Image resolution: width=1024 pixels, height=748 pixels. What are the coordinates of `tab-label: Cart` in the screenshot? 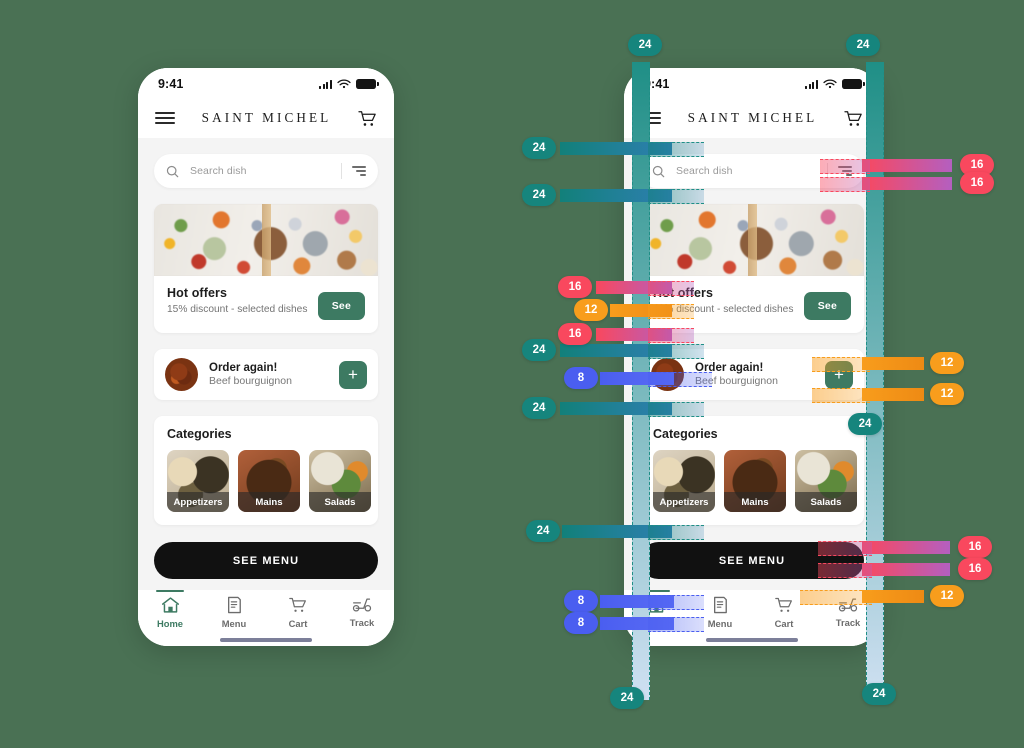 It's located at (298, 623).